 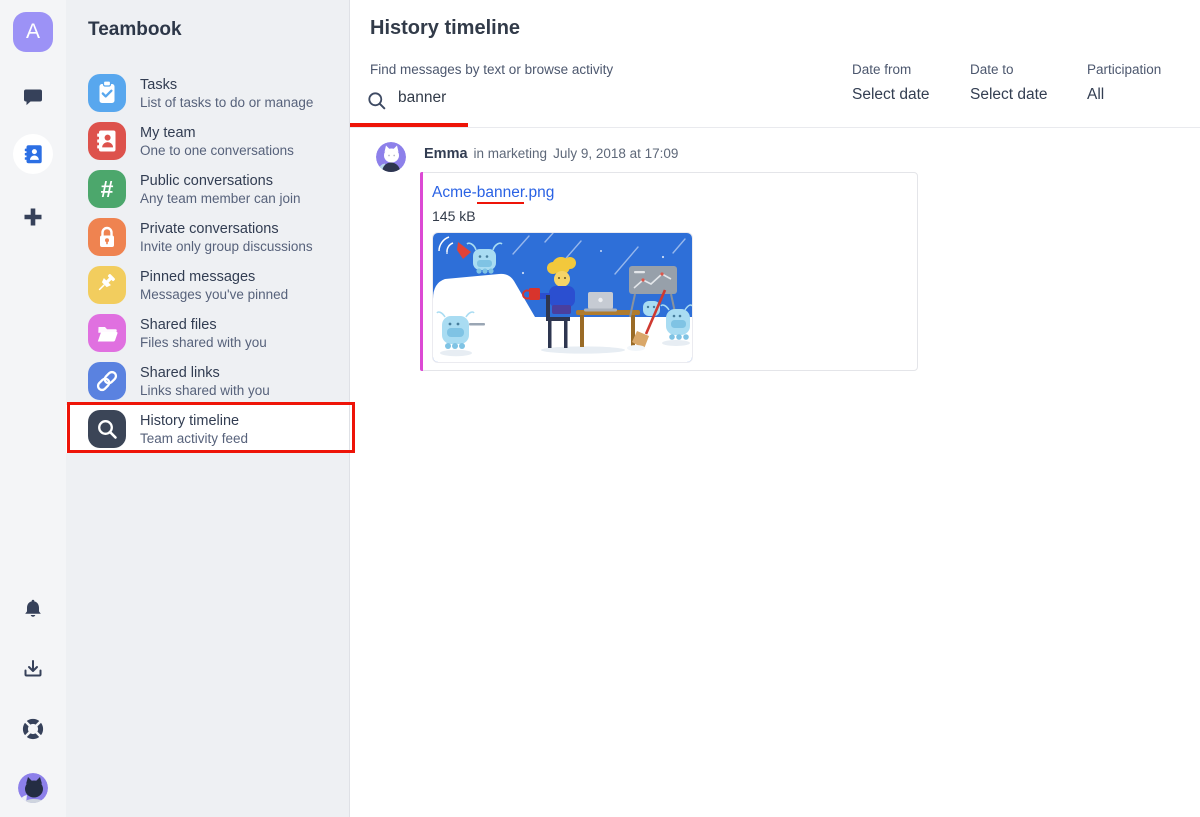 What do you see at coordinates (198, 276) in the screenshot?
I see `sidebar-item-label: Pinned messages` at bounding box center [198, 276].